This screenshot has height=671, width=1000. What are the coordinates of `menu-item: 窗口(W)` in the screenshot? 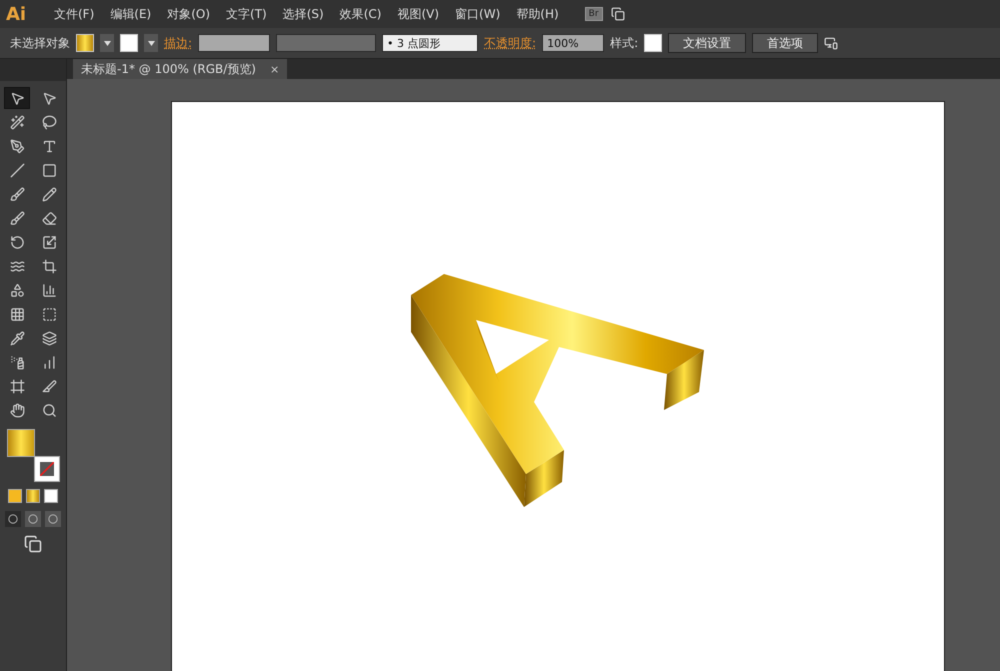 It's located at (477, 14).